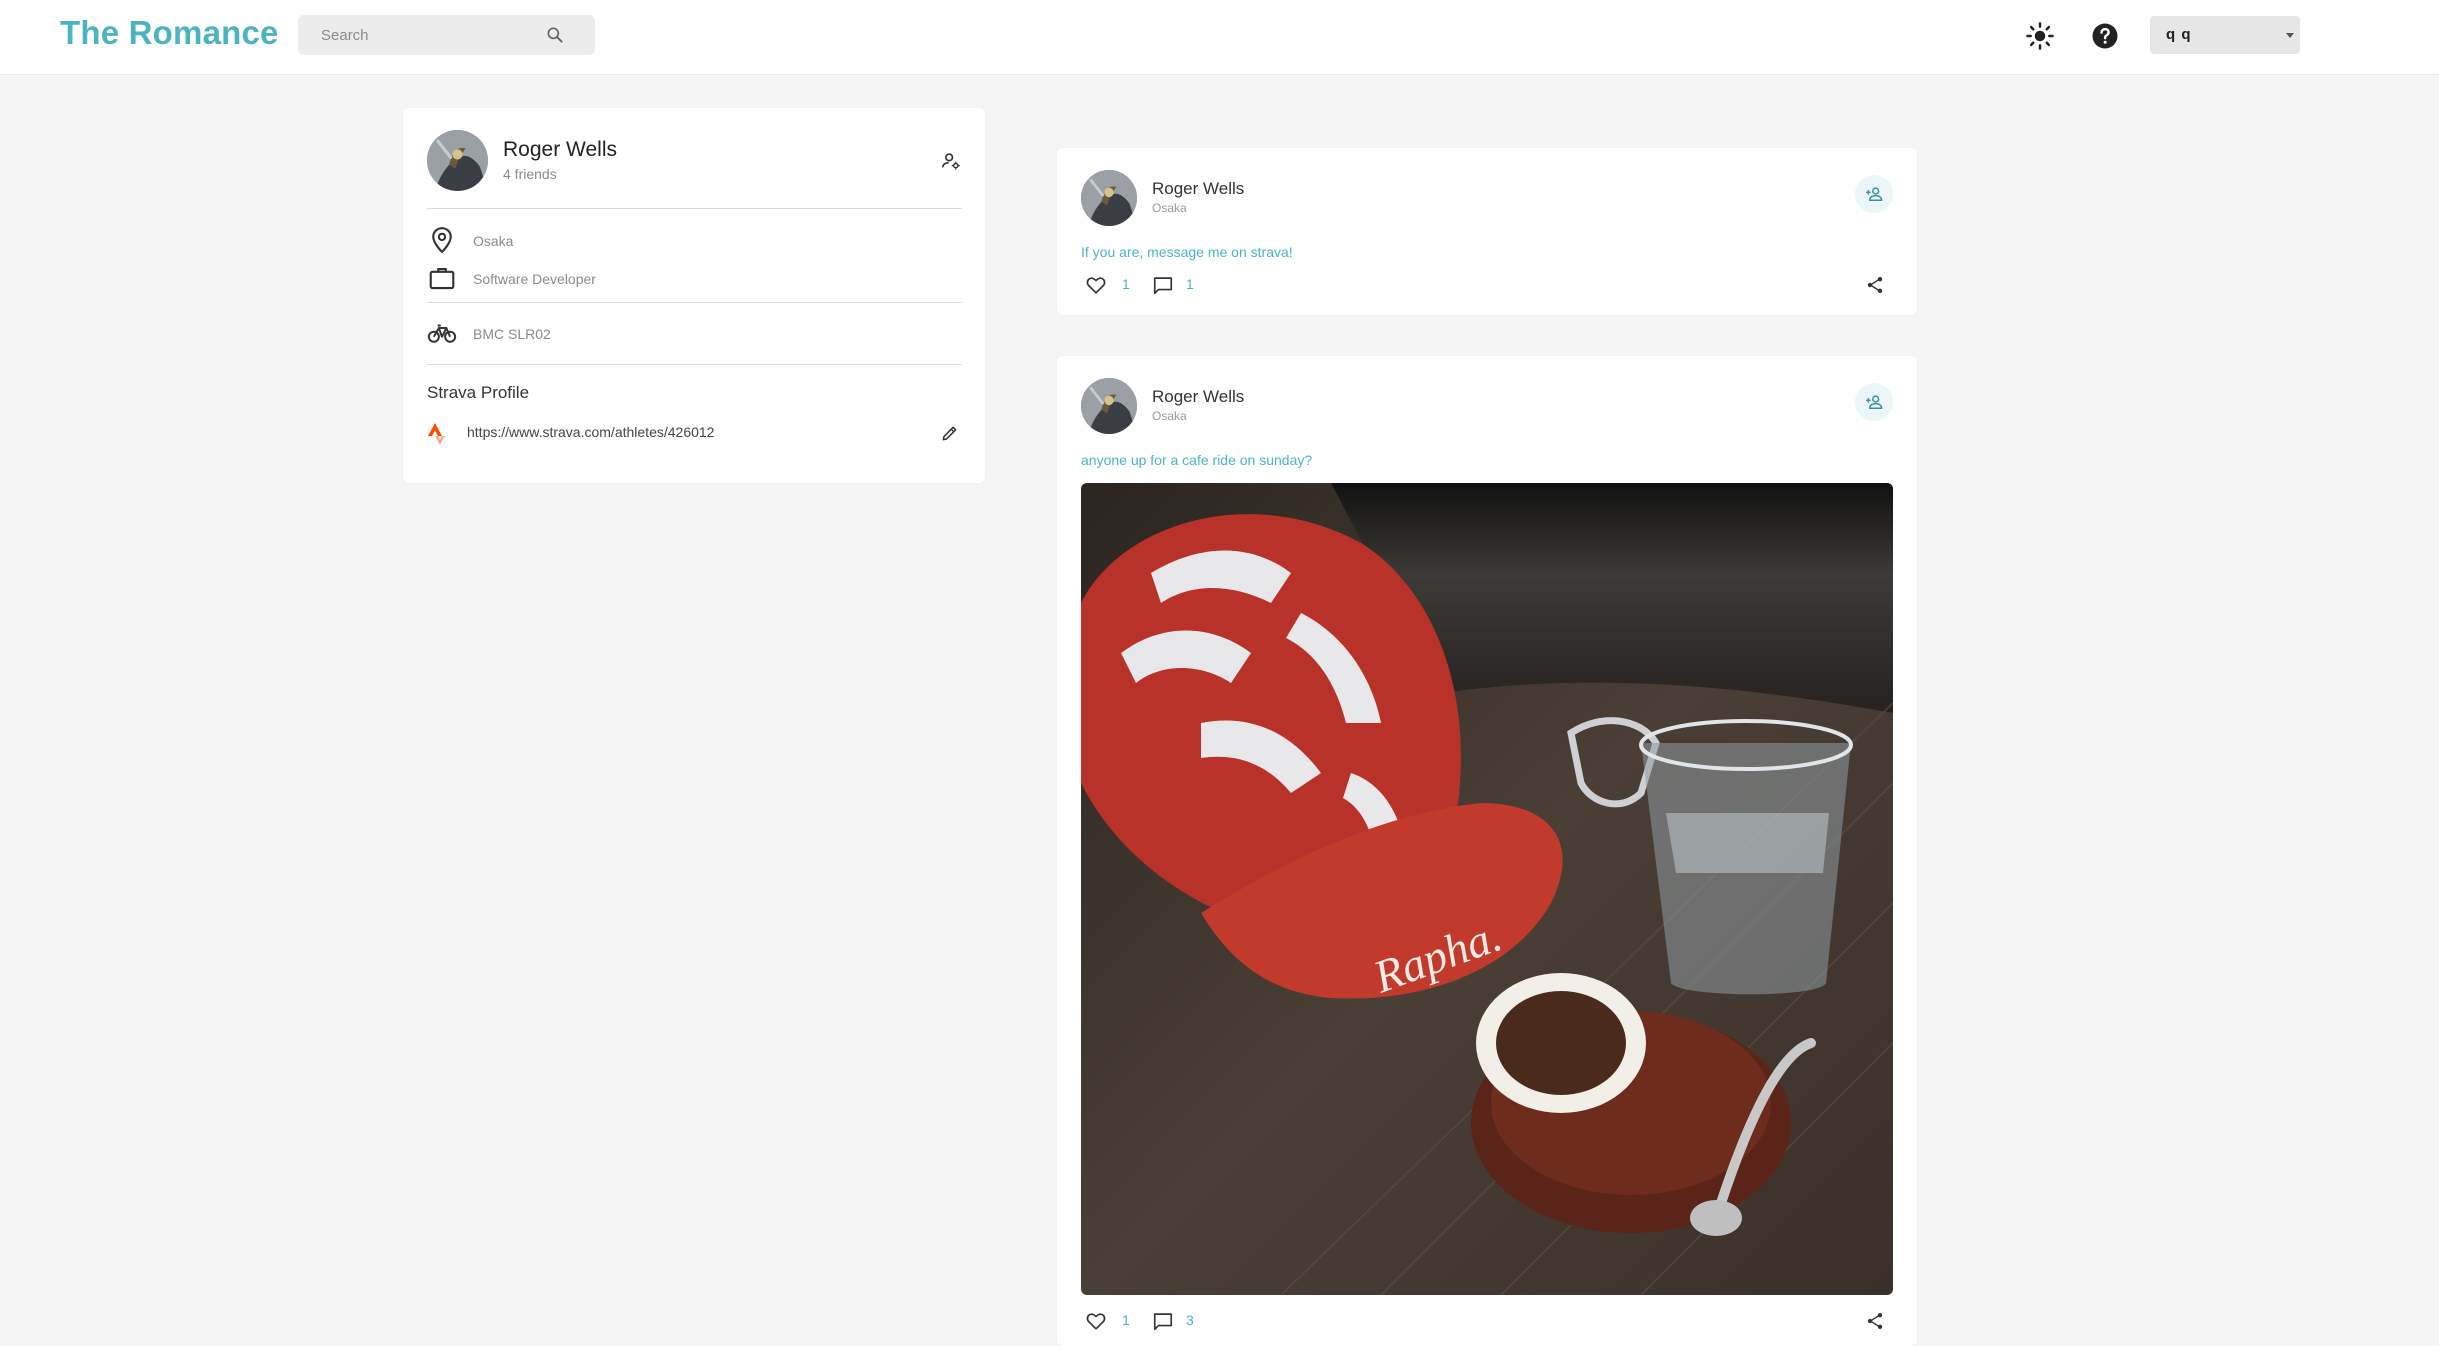 Image resolution: width=2439 pixels, height=1346 pixels. Describe the element at coordinates (493, 241) in the screenshot. I see `profile-location: Osaka` at that location.